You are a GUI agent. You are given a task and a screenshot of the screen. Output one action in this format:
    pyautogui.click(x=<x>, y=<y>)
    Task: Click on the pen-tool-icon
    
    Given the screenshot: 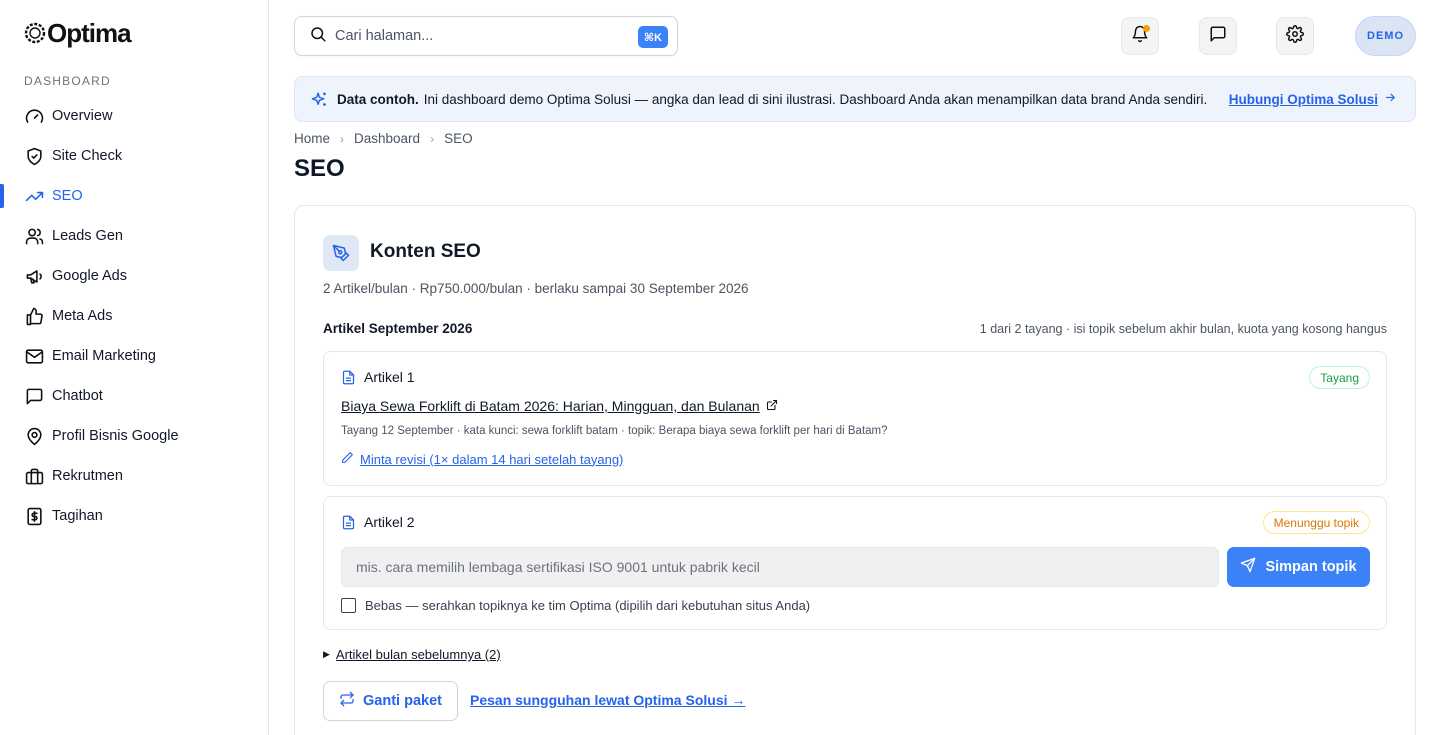 What is the action you would take?
    pyautogui.click(x=341, y=253)
    